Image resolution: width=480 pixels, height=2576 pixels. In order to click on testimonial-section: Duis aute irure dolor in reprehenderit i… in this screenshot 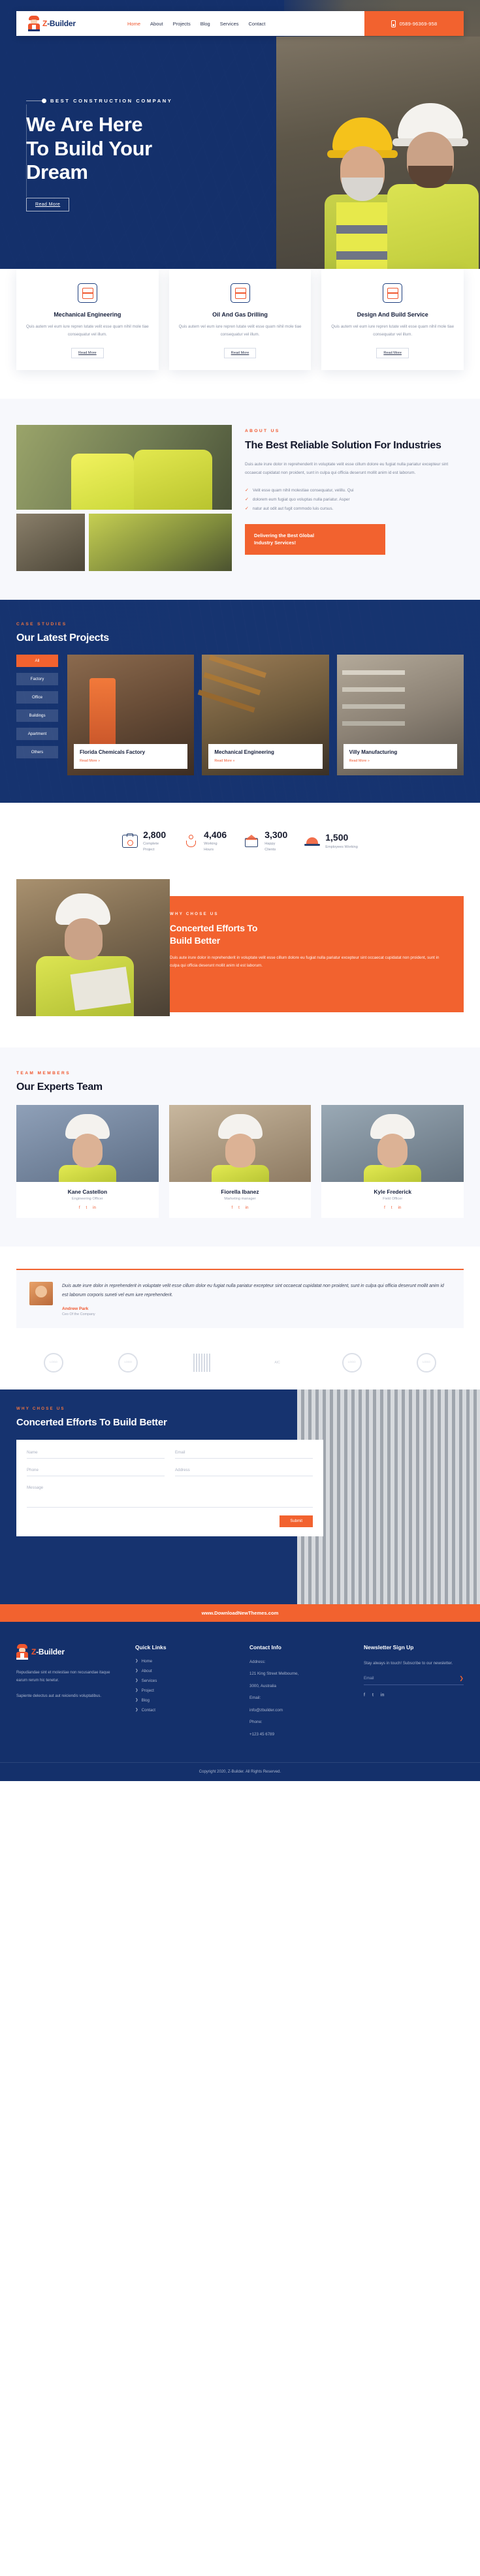, I will do `click(240, 1295)`.